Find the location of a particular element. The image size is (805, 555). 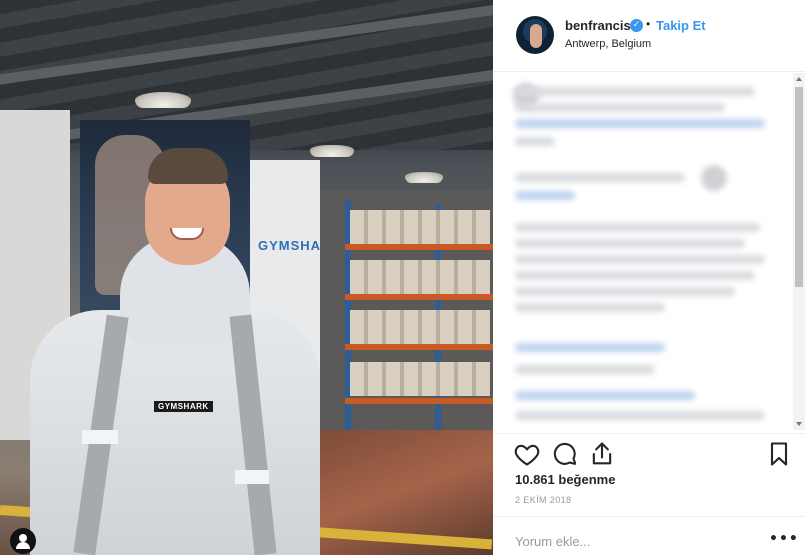

avatar is located at coordinates (535, 35).